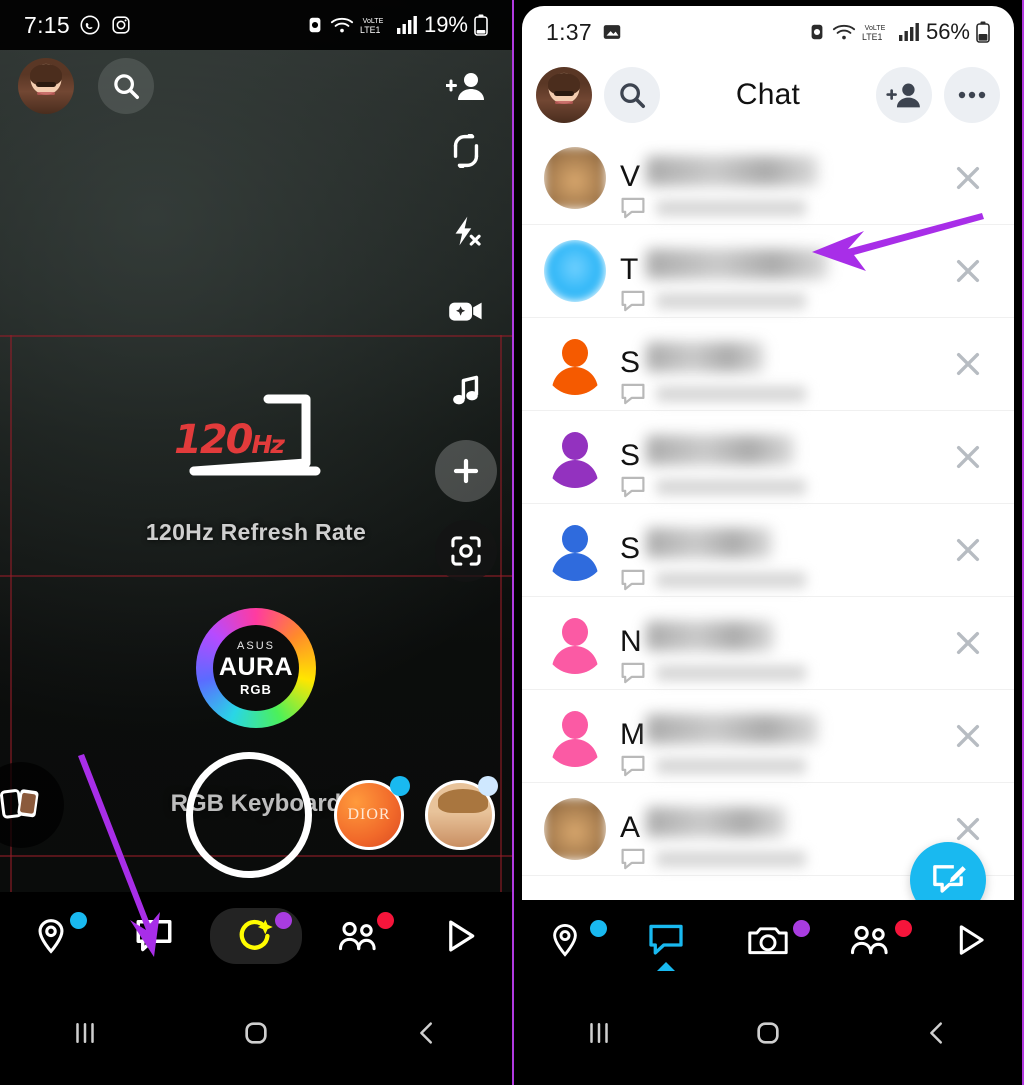  Describe the element at coordinates (249, 815) in the screenshot. I see `shutter-button` at that location.